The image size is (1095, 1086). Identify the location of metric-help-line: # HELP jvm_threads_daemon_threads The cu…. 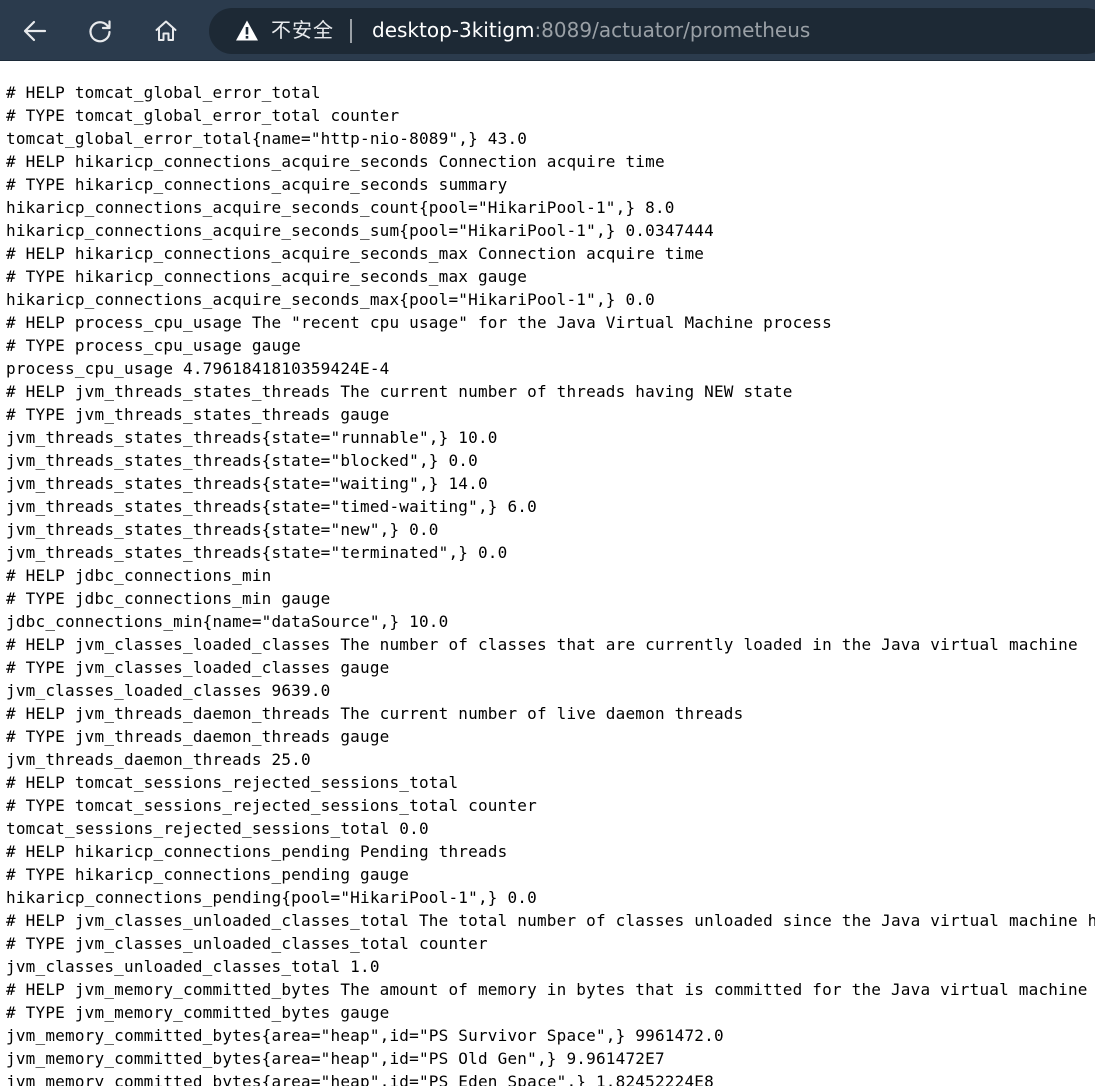
(375, 713).